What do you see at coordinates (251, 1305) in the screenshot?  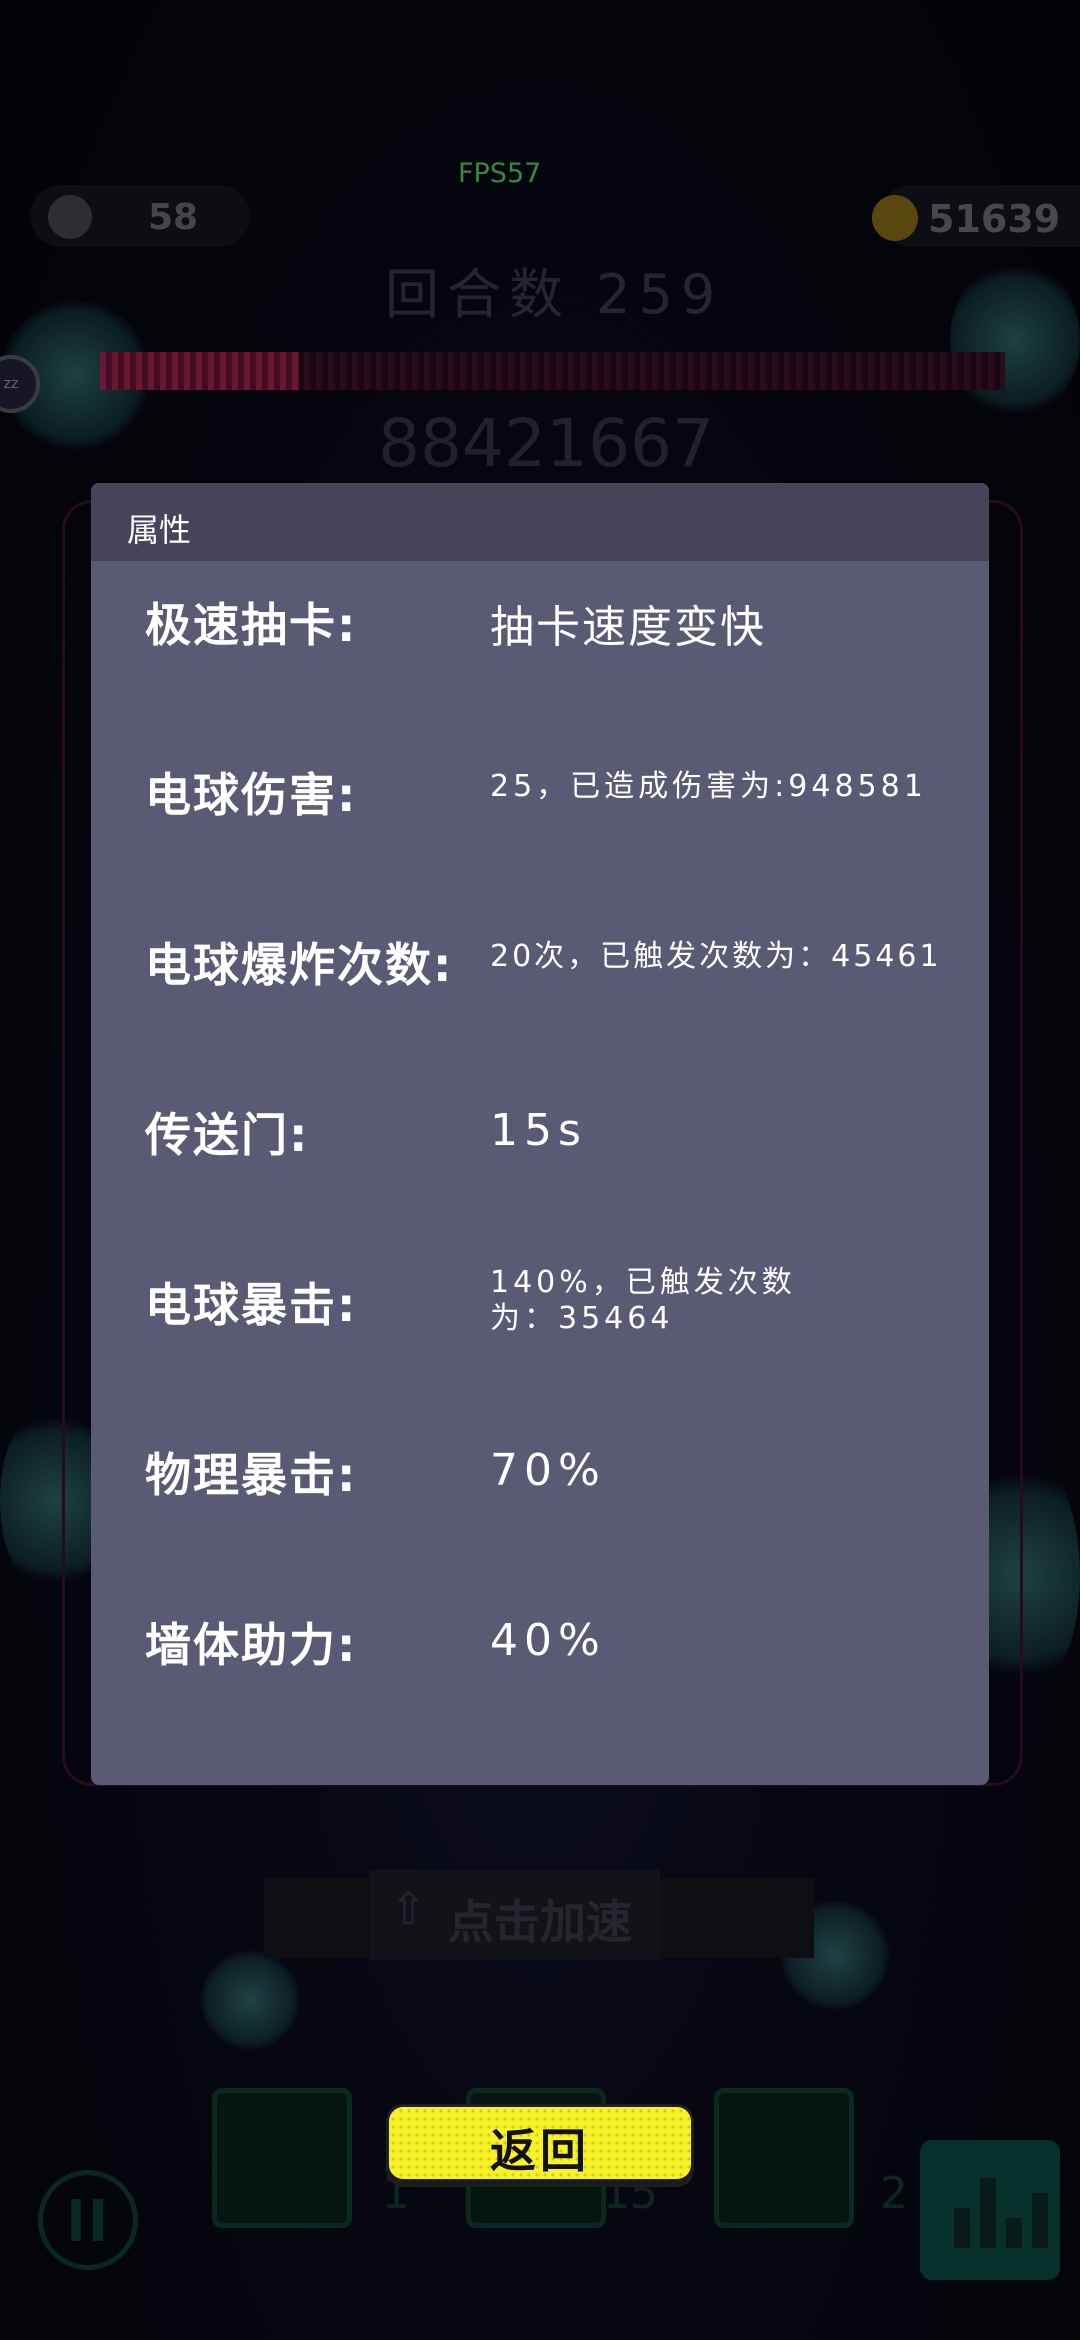 I see `attribute-label: 电球暴击:` at bounding box center [251, 1305].